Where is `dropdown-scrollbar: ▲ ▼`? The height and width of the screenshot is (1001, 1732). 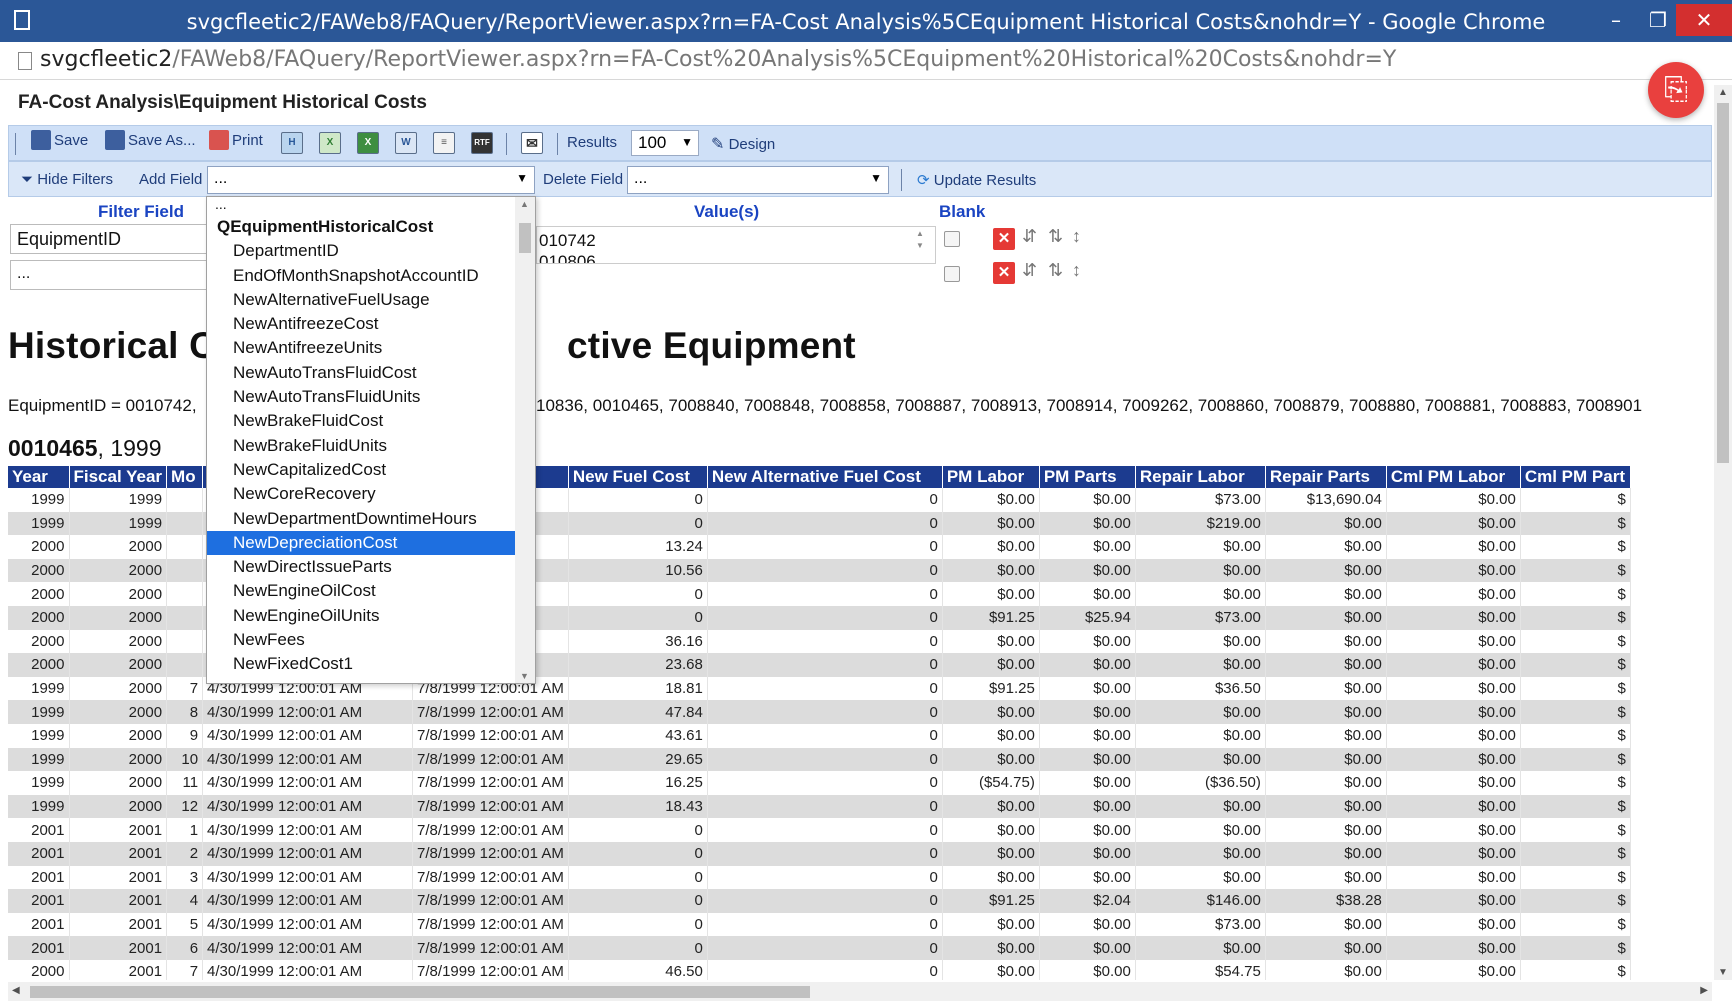 dropdown-scrollbar: ▲ ▼ is located at coordinates (525, 440).